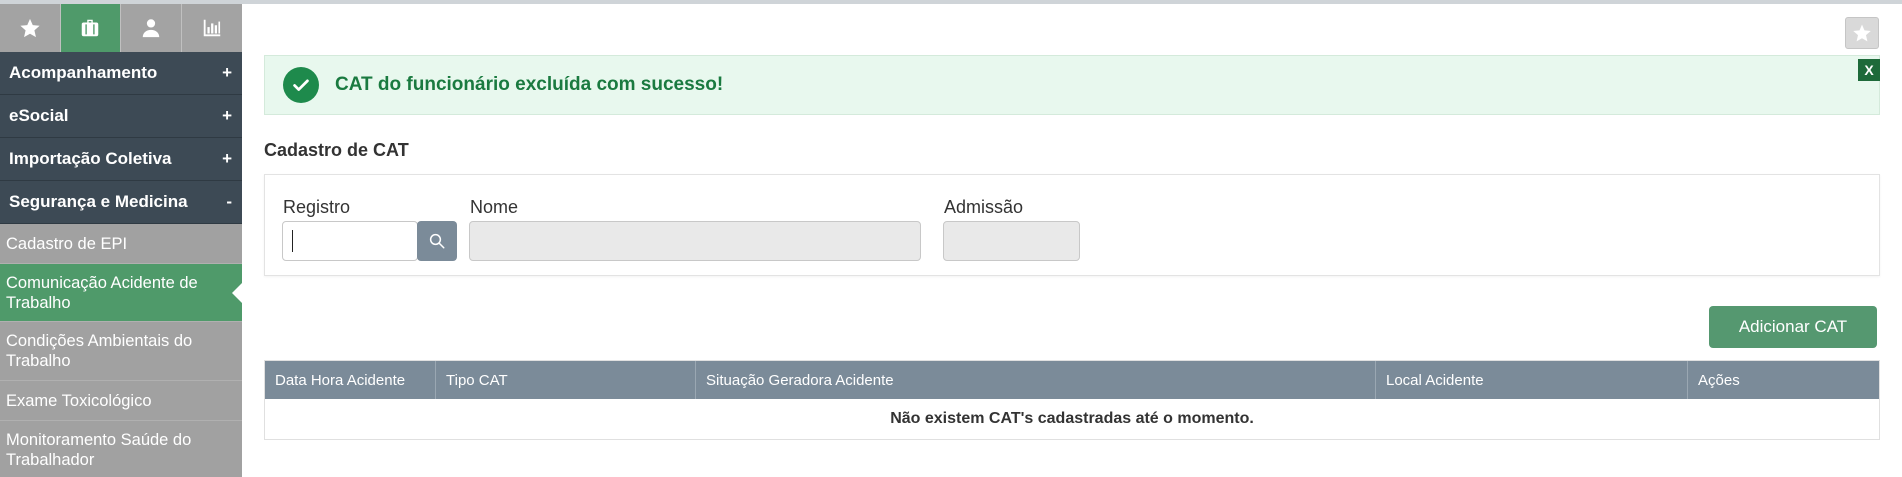 Image resolution: width=1902 pixels, height=477 pixels. What do you see at coordinates (292, 241) in the screenshot?
I see `text-cursor` at bounding box center [292, 241].